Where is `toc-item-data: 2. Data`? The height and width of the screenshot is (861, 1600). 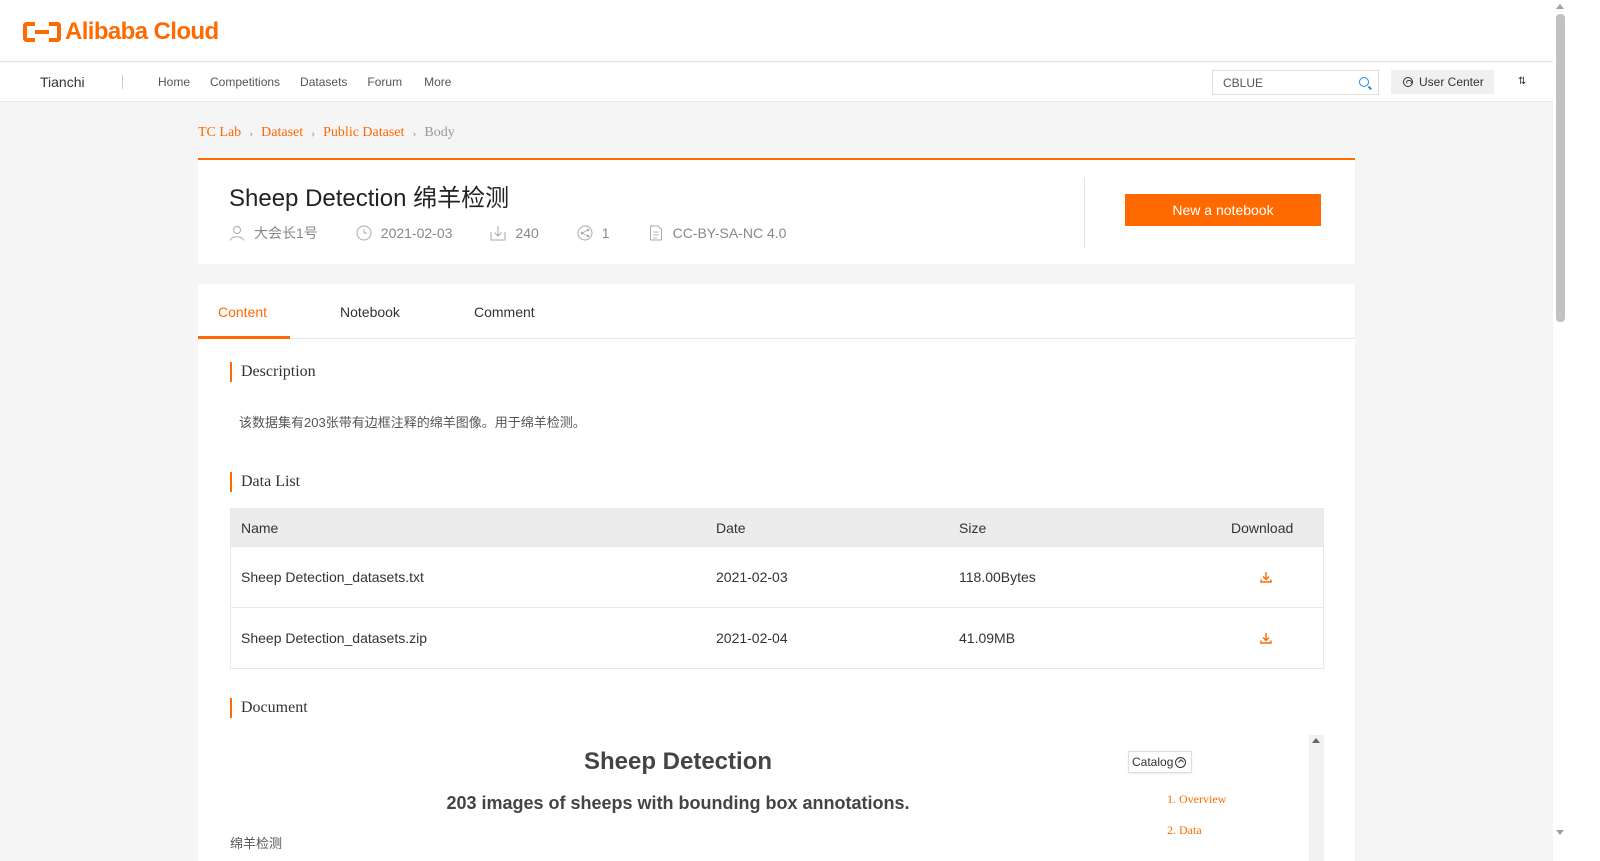 toc-item-data: 2. Data is located at coordinates (1184, 830).